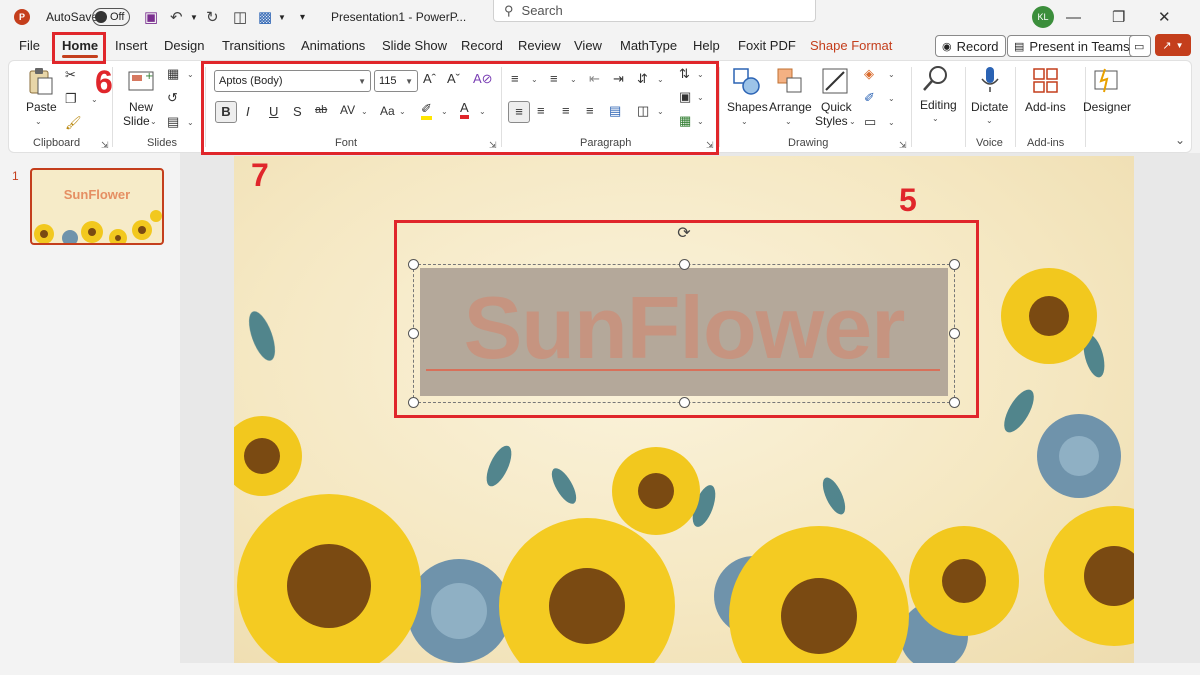 The height and width of the screenshot is (675, 1200). I want to click on layout-icon: ▩, so click(265, 17).